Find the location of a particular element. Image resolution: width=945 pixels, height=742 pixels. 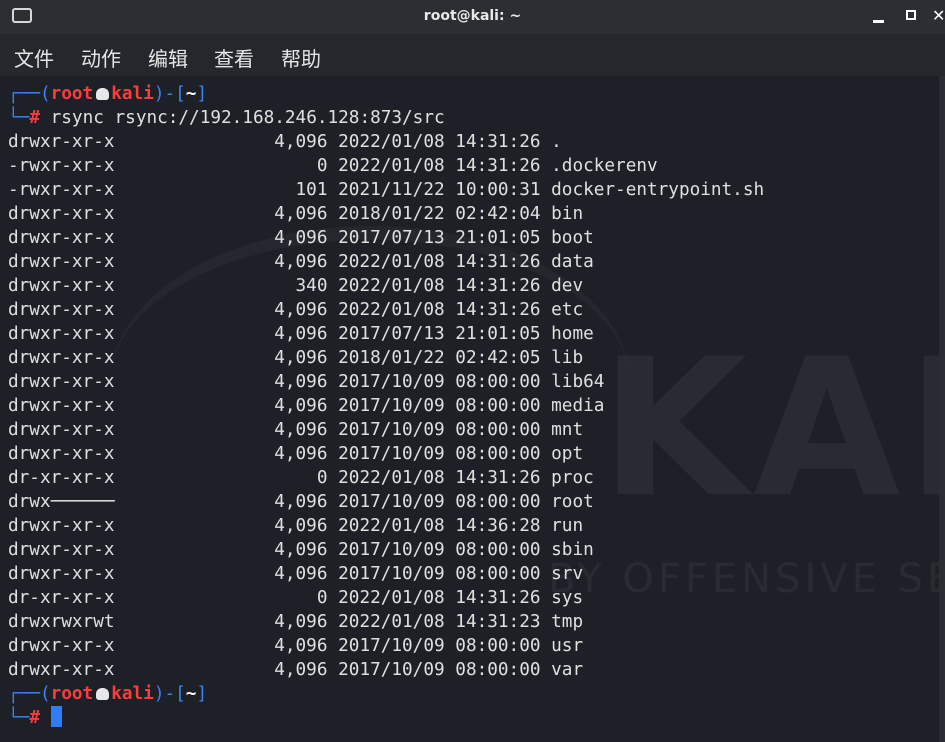

listing-filename: run is located at coordinates (567, 526).